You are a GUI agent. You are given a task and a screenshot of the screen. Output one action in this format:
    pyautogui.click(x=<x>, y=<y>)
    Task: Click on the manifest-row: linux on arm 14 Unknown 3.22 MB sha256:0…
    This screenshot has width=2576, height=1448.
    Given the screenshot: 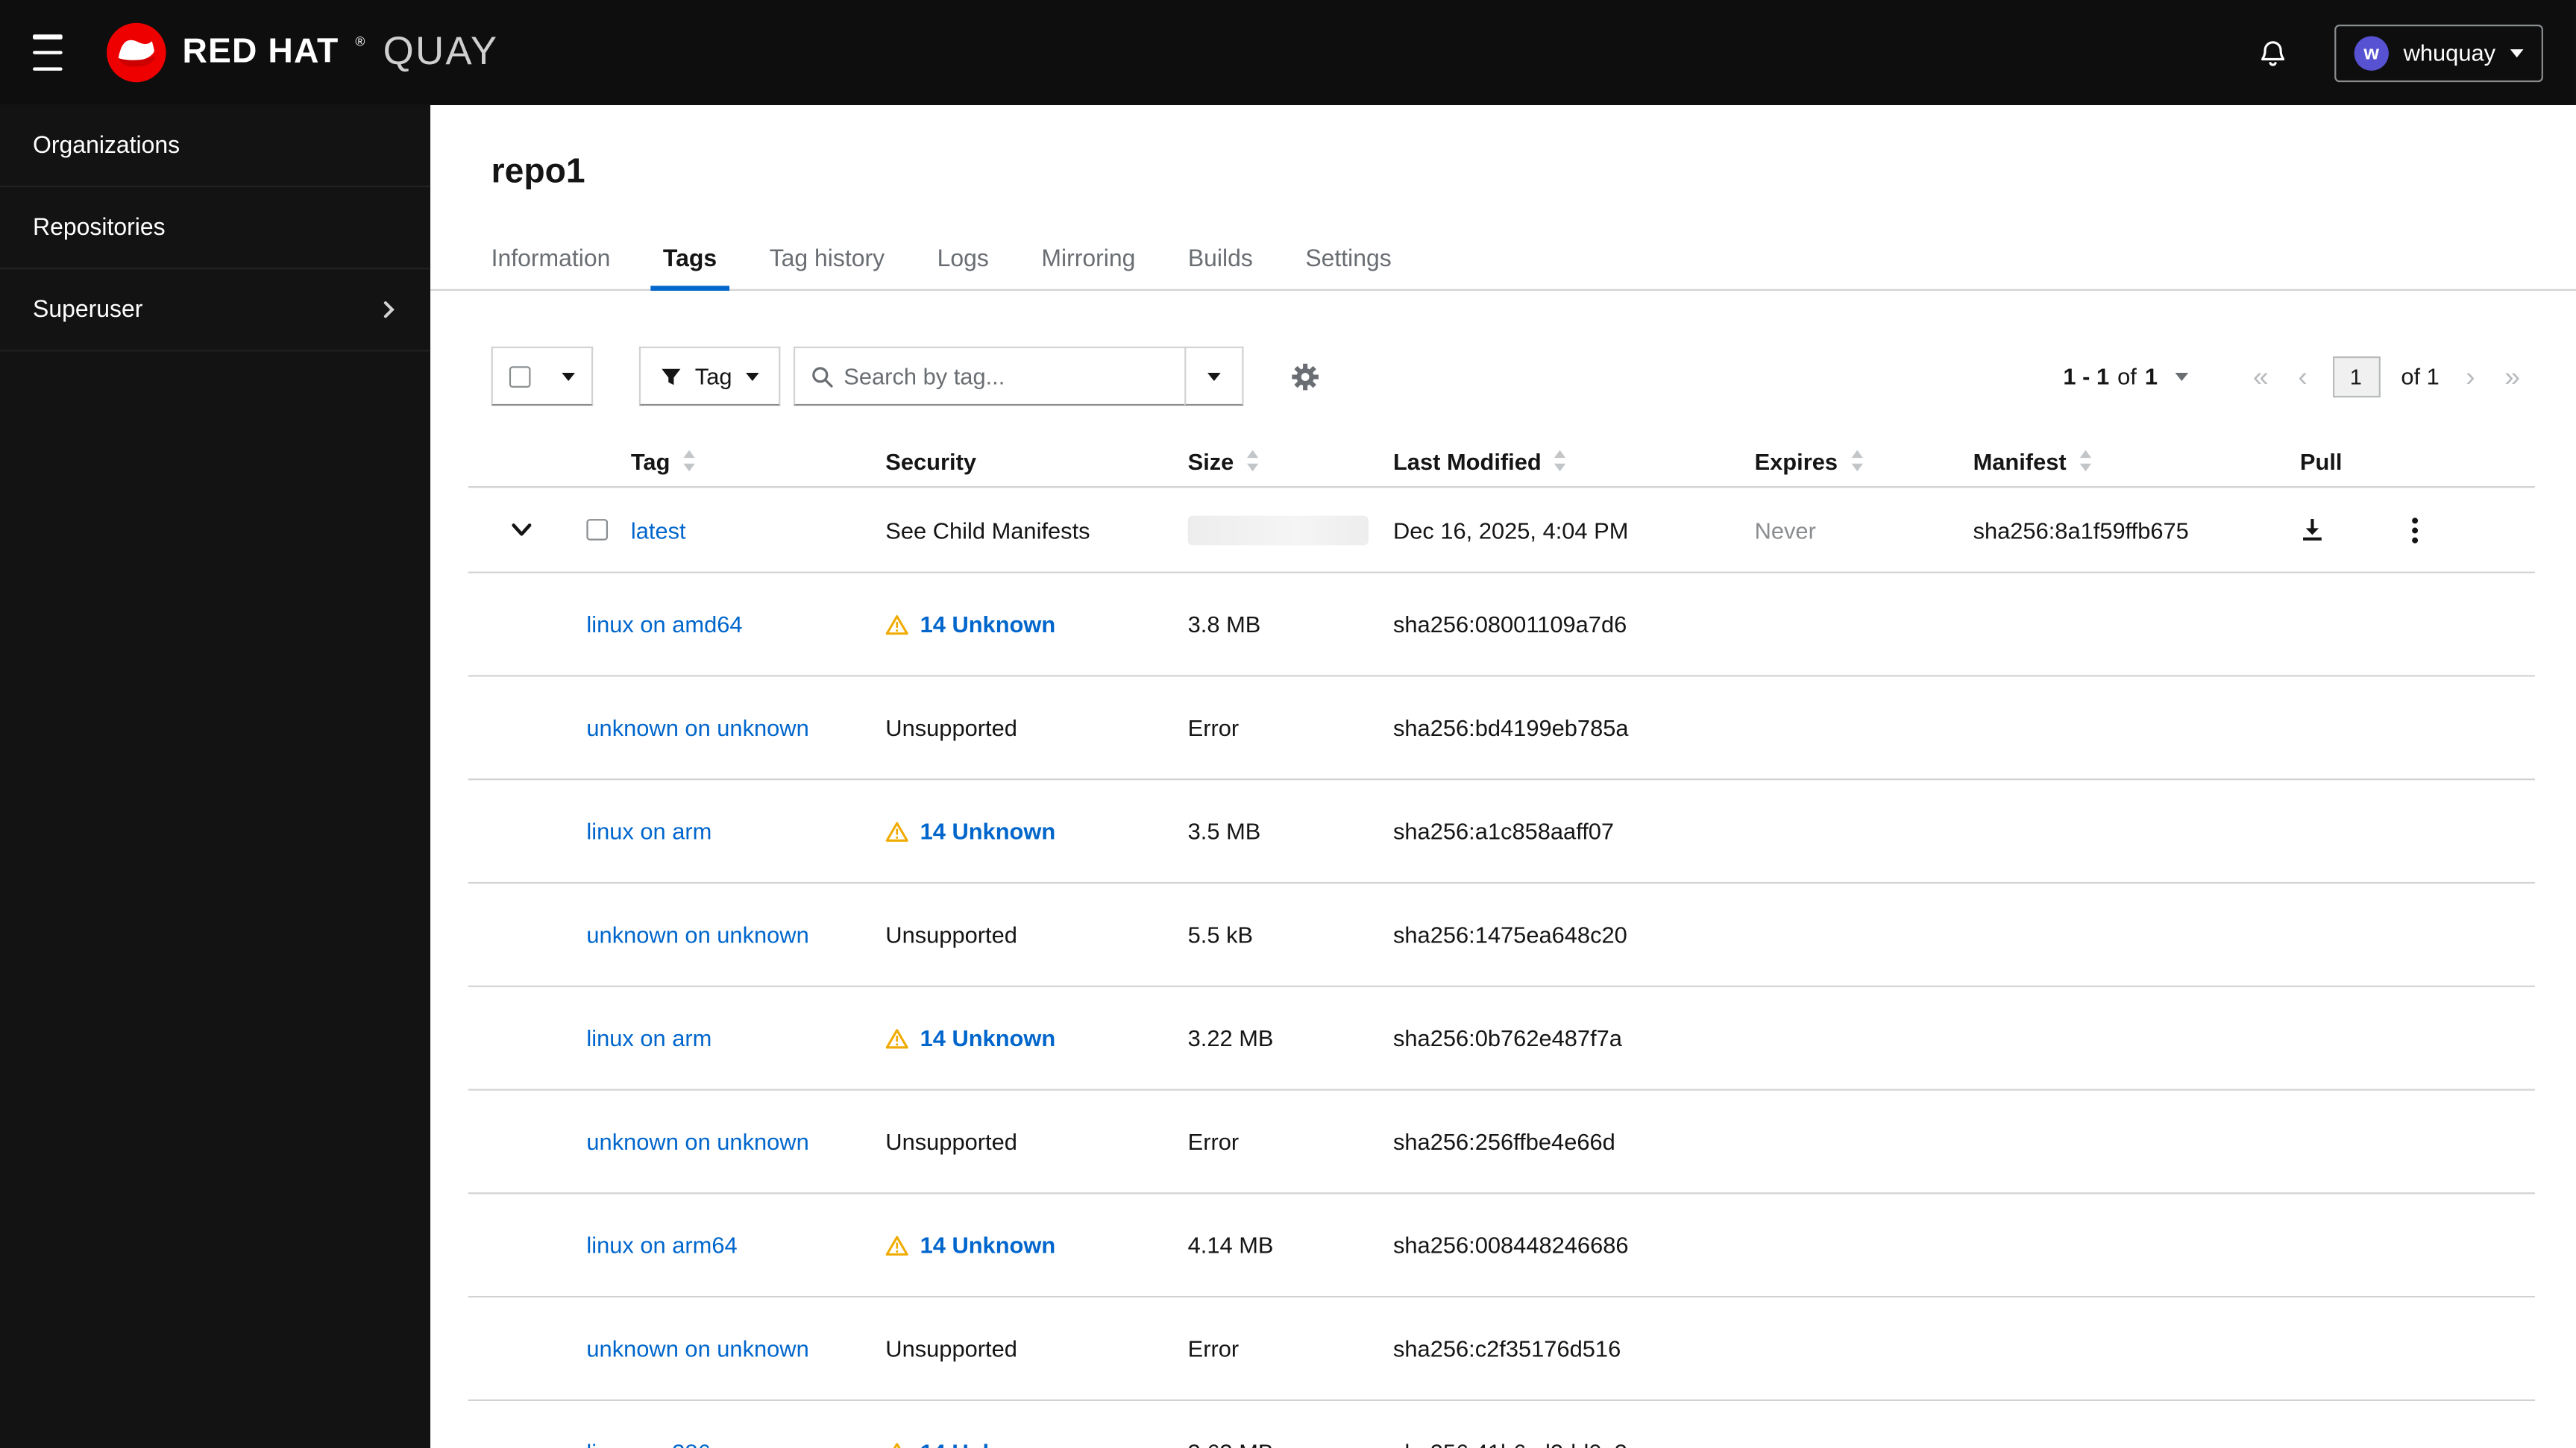 What is the action you would take?
    pyautogui.click(x=1502, y=1039)
    